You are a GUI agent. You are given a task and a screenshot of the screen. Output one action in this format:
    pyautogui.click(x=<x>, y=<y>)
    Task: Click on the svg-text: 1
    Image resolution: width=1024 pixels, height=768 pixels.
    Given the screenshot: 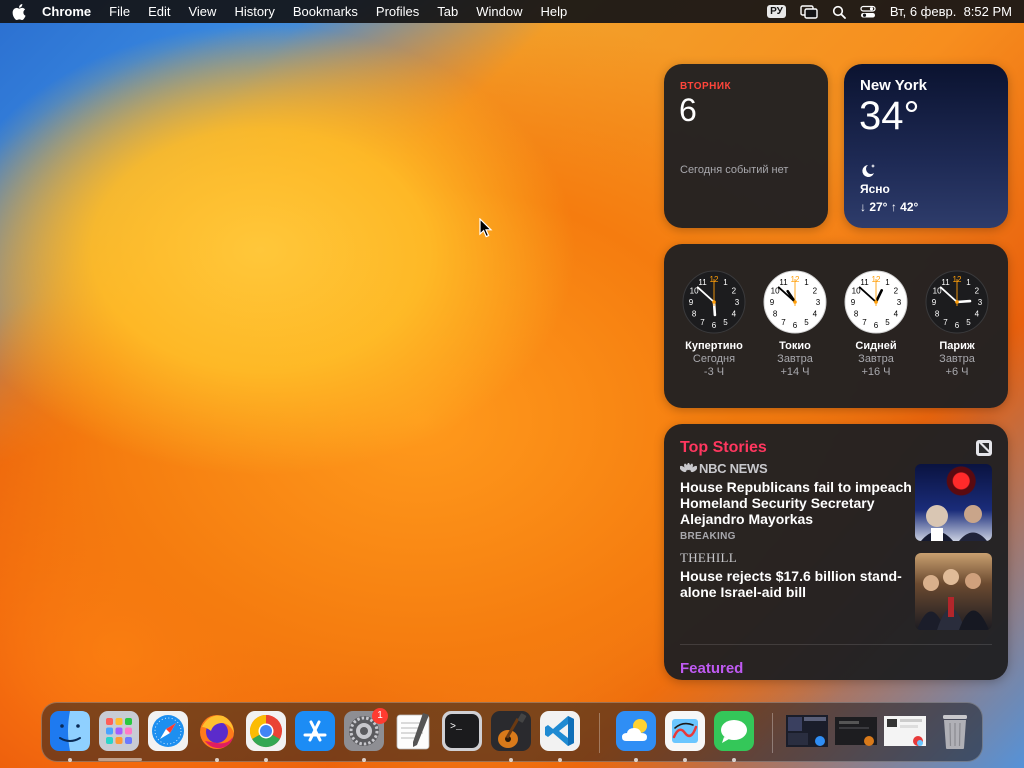 What is the action you would take?
    pyautogui.click(x=806, y=282)
    